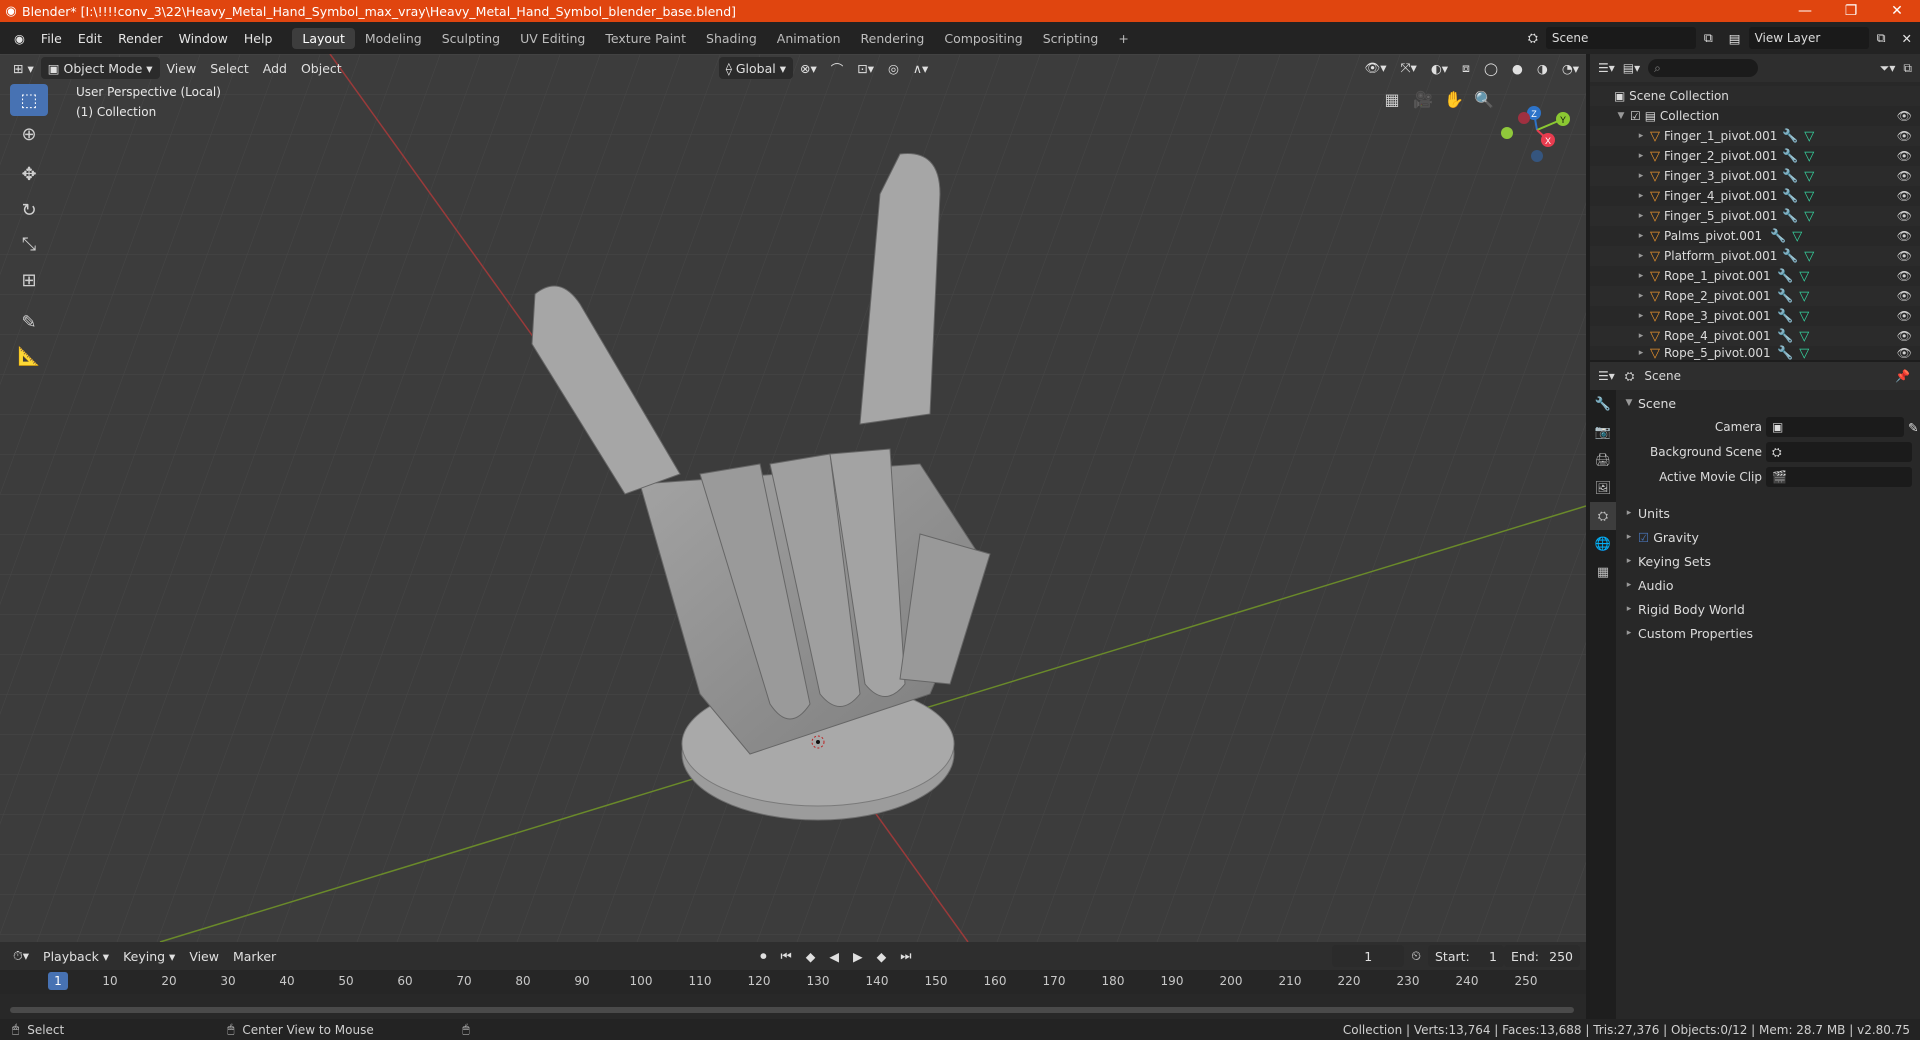  Describe the element at coordinates (1755, 256) in the screenshot. I see `outliner-item: ▸ ▽ Platform_pivot.001 🔧 ▽ 👁` at that location.